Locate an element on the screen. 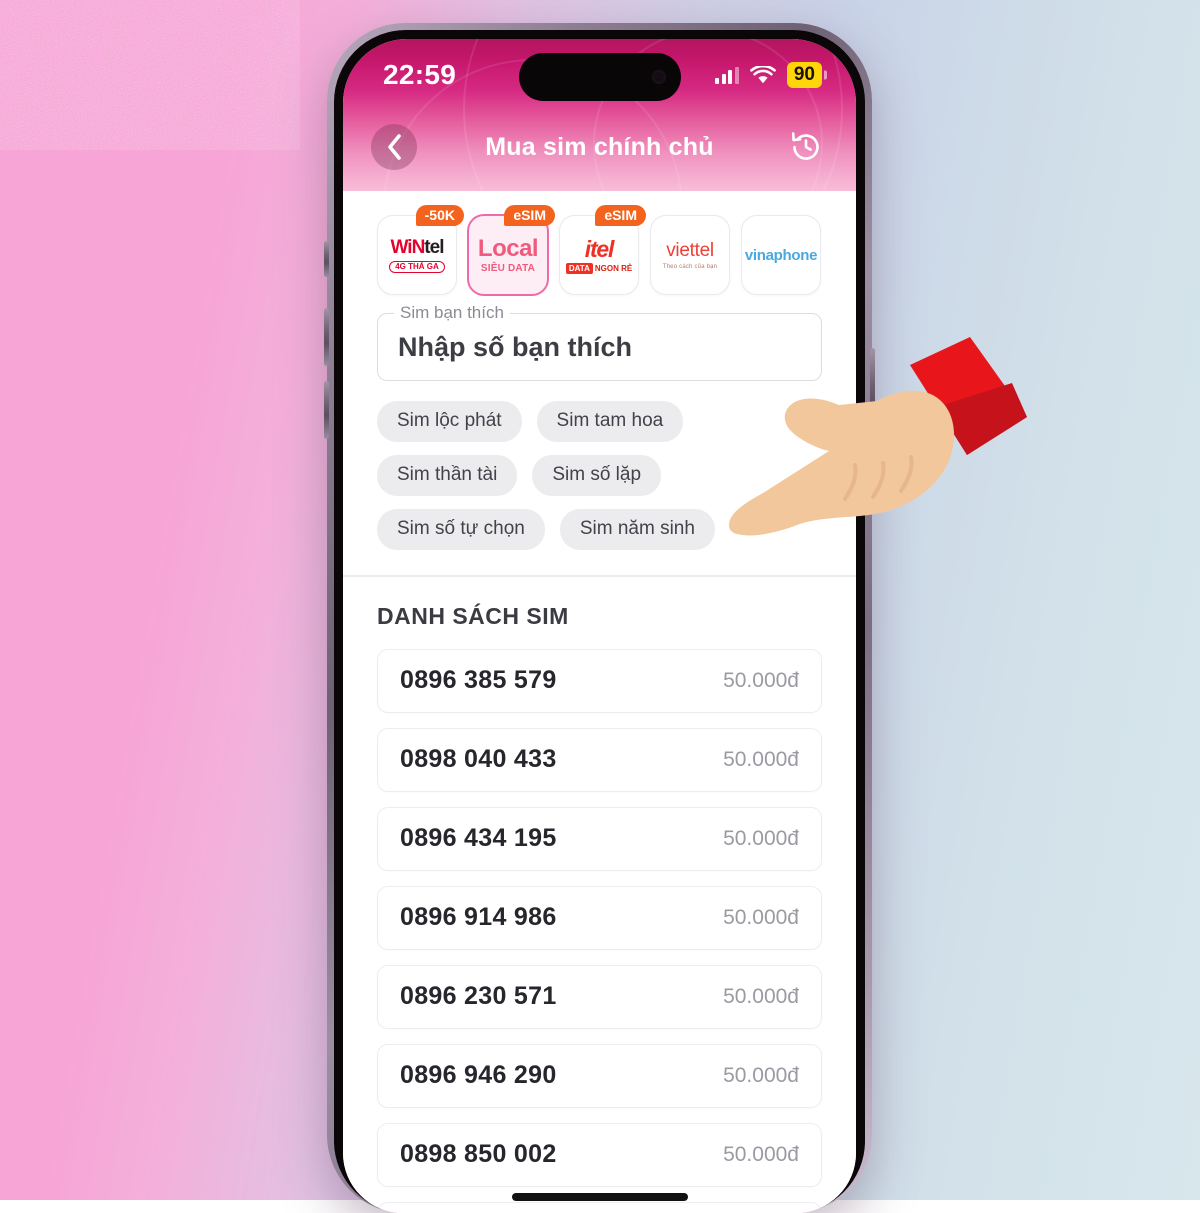  carrier-card-viettel: viettel Theo cách của bạn is located at coordinates (690, 255).